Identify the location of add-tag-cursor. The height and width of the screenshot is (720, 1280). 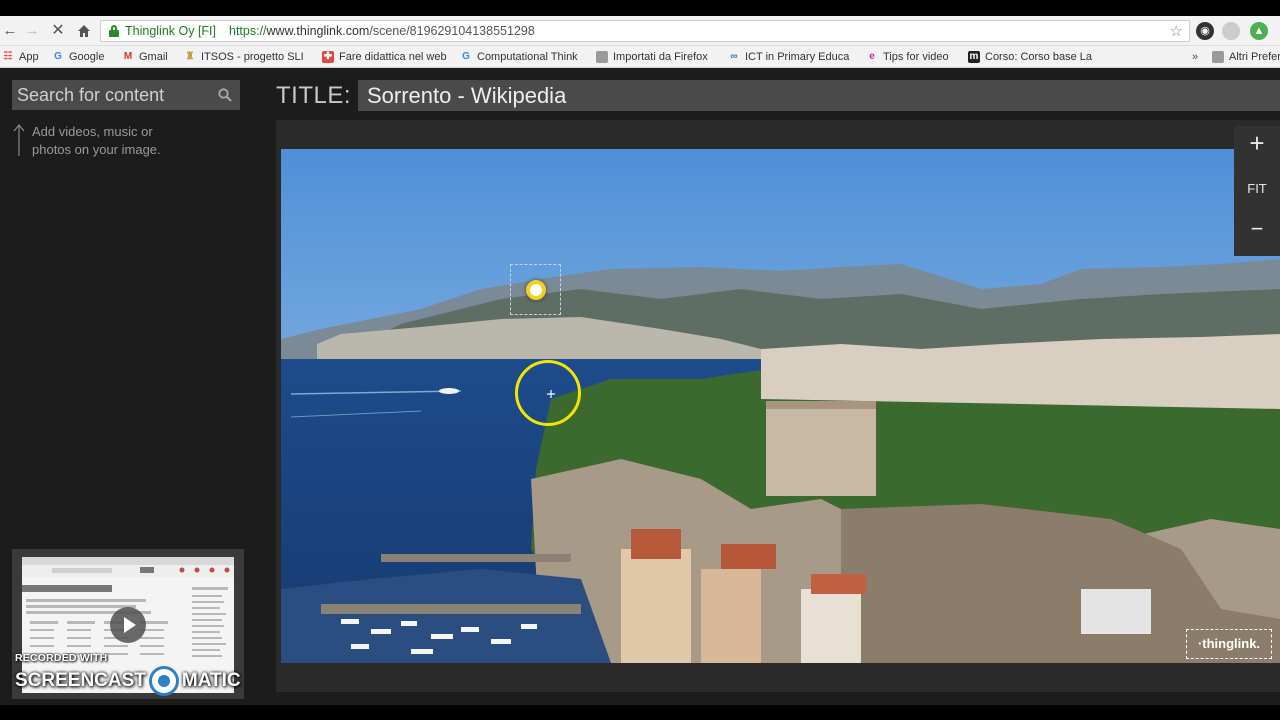
(548, 393).